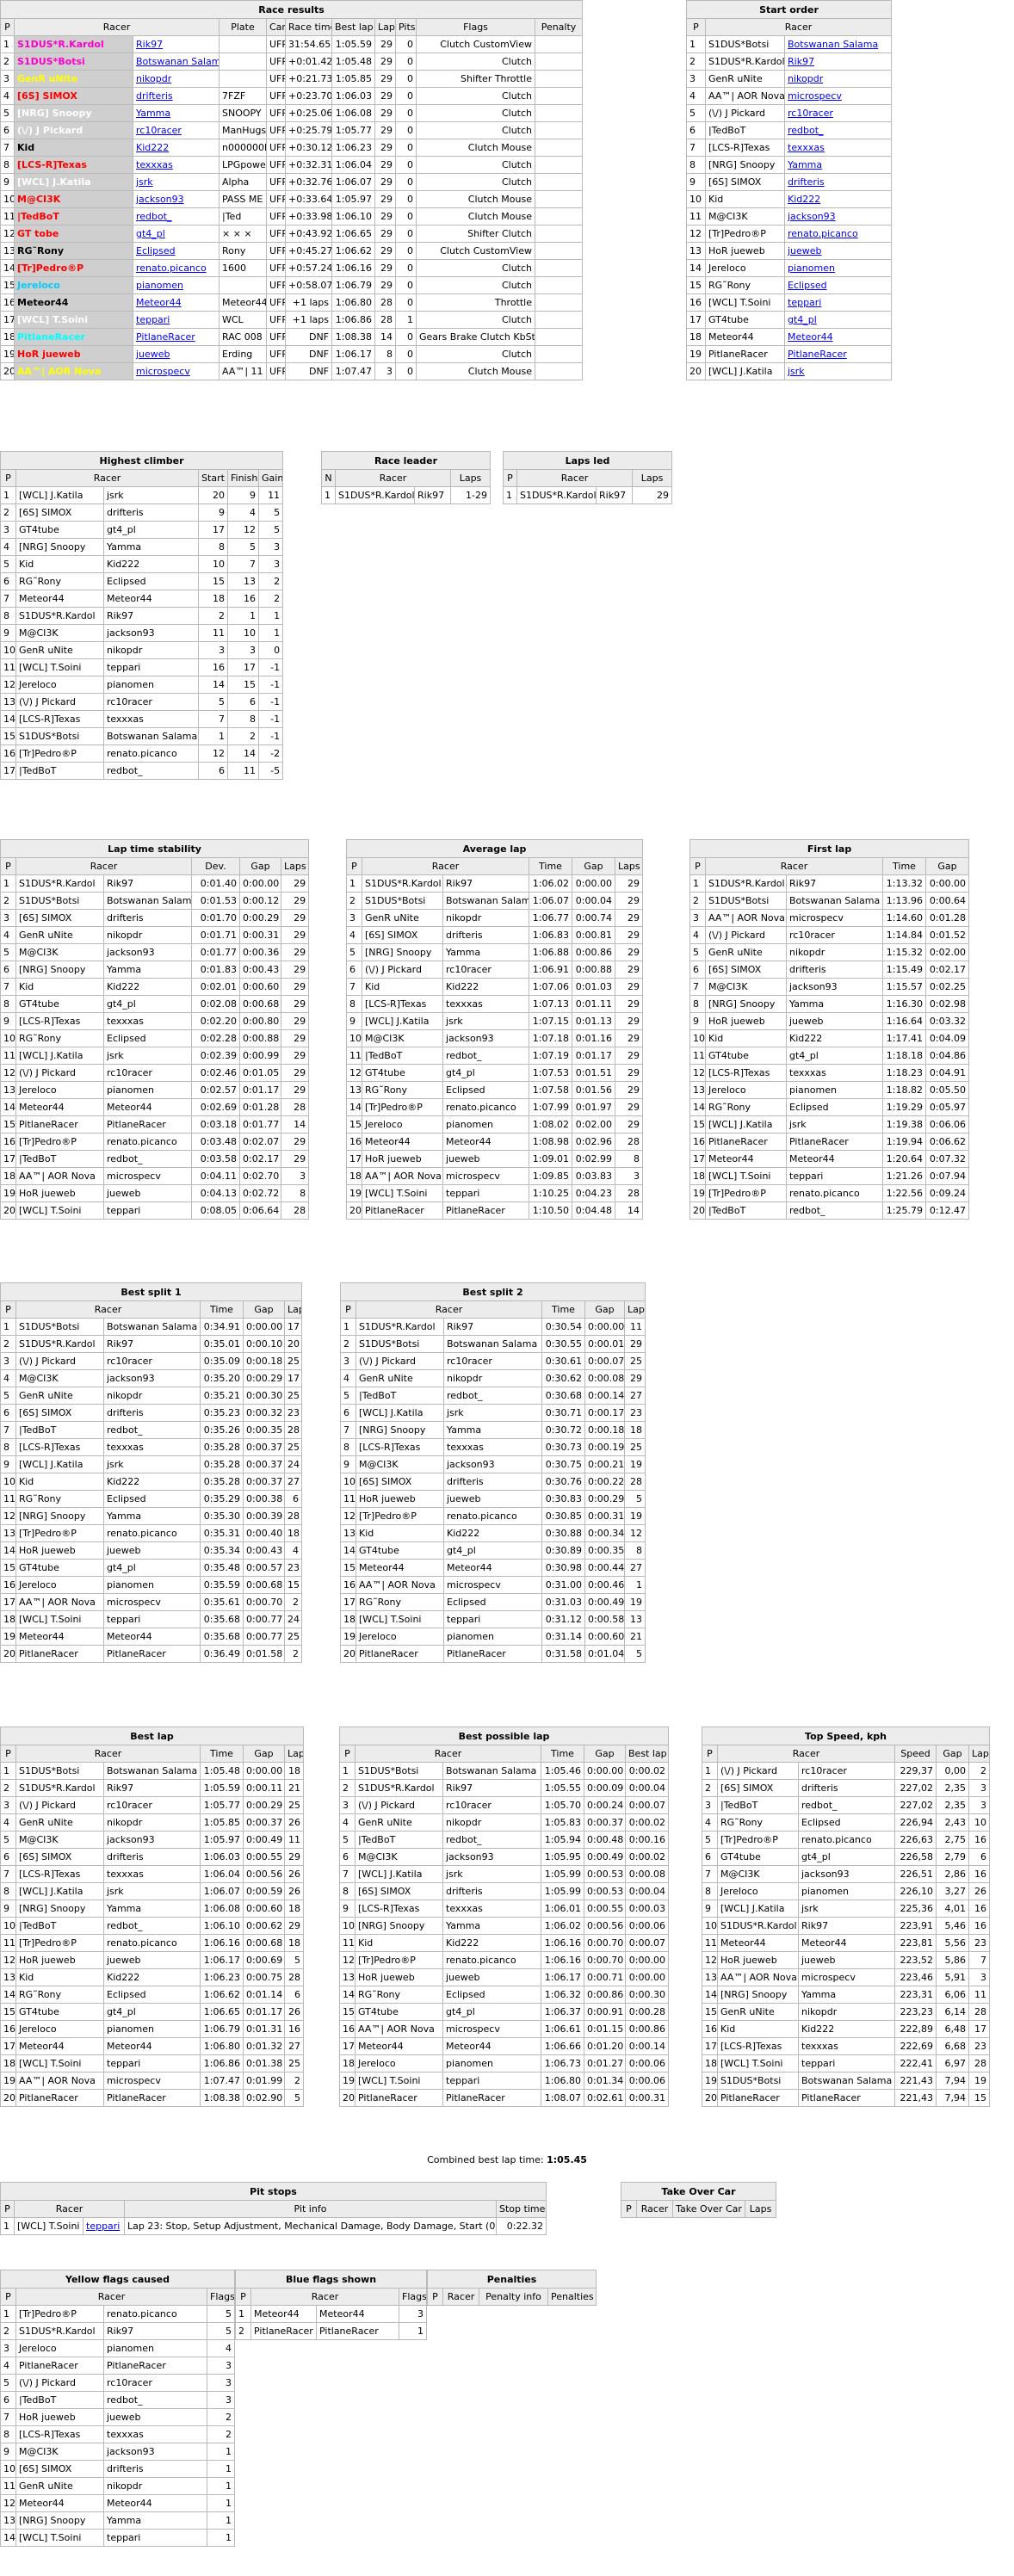 This screenshot has width=1014, height=2576. What do you see at coordinates (915, 1822) in the screenshot?
I see `value-cell: 226,94` at bounding box center [915, 1822].